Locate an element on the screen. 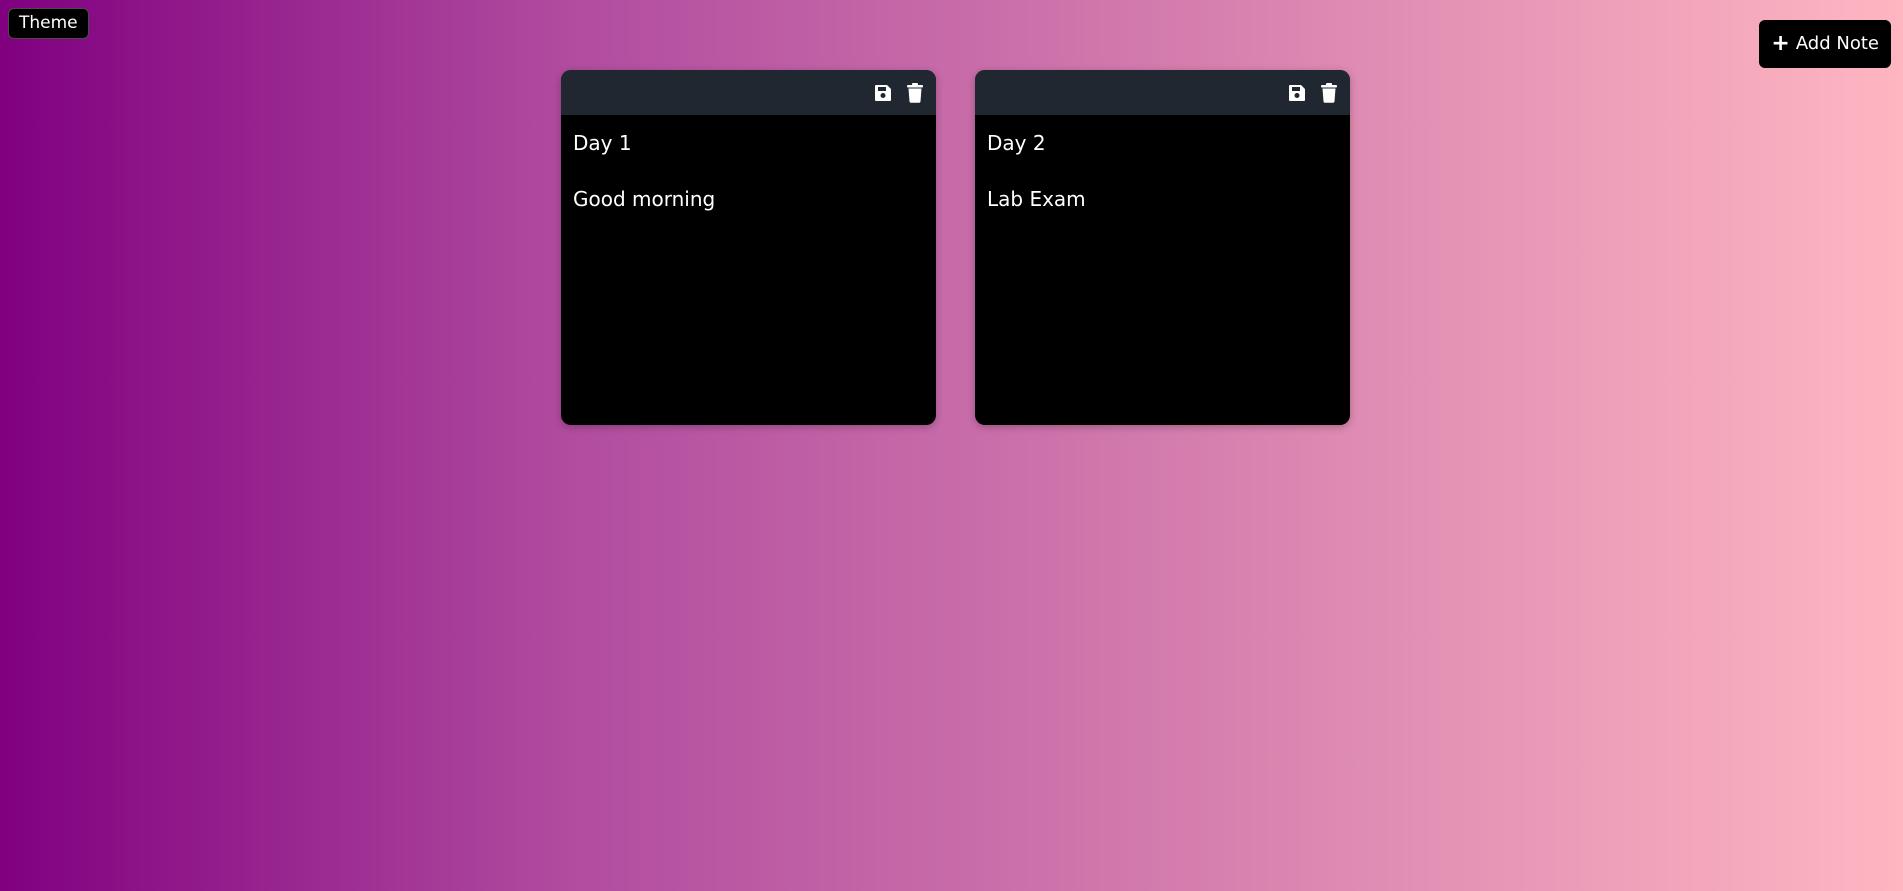 This screenshot has height=891, width=1903. note-title: Day 1 is located at coordinates (602, 143).